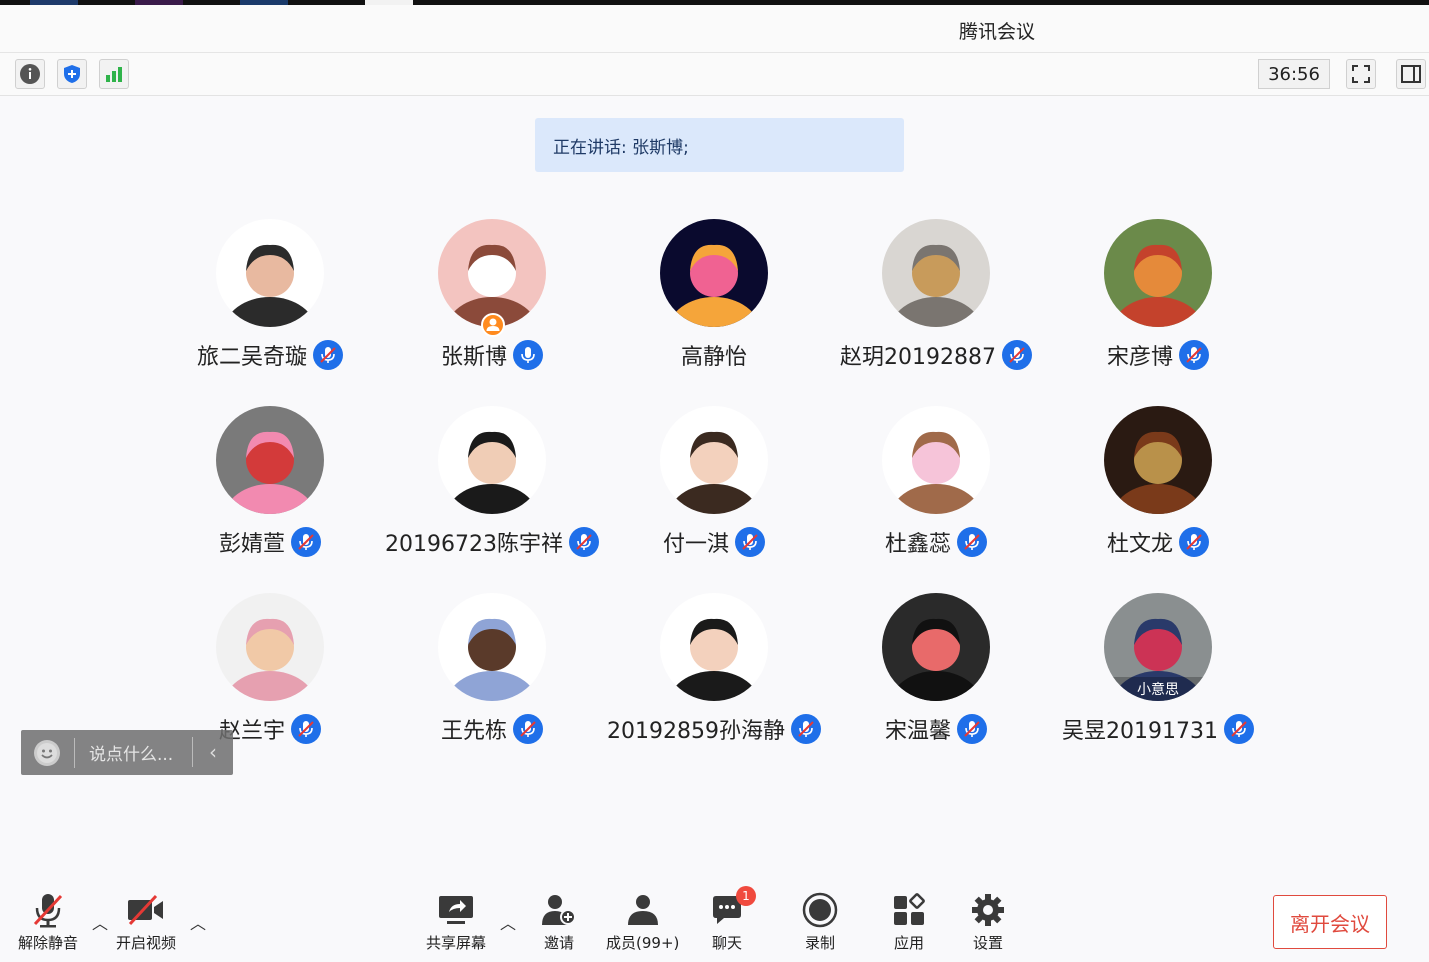  I want to click on participant-name: 宋彦博, so click(1139, 357).